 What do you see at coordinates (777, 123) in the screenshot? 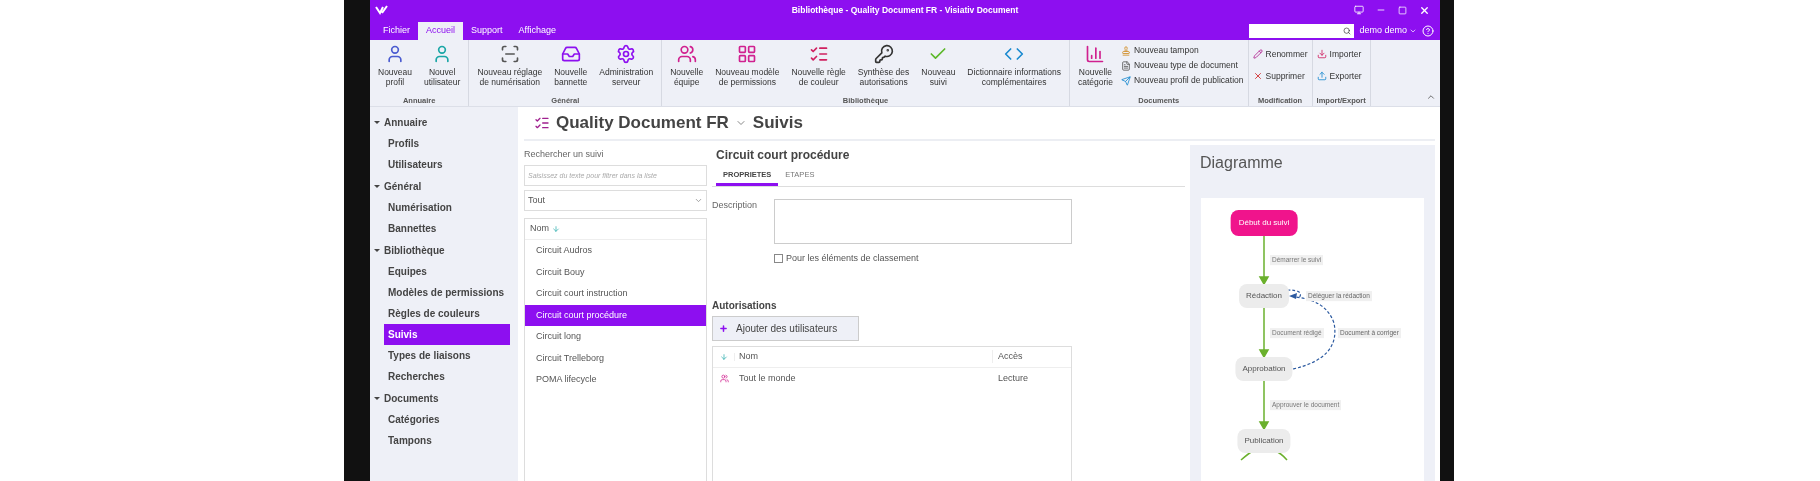
I see `section-title: Suivis` at bounding box center [777, 123].